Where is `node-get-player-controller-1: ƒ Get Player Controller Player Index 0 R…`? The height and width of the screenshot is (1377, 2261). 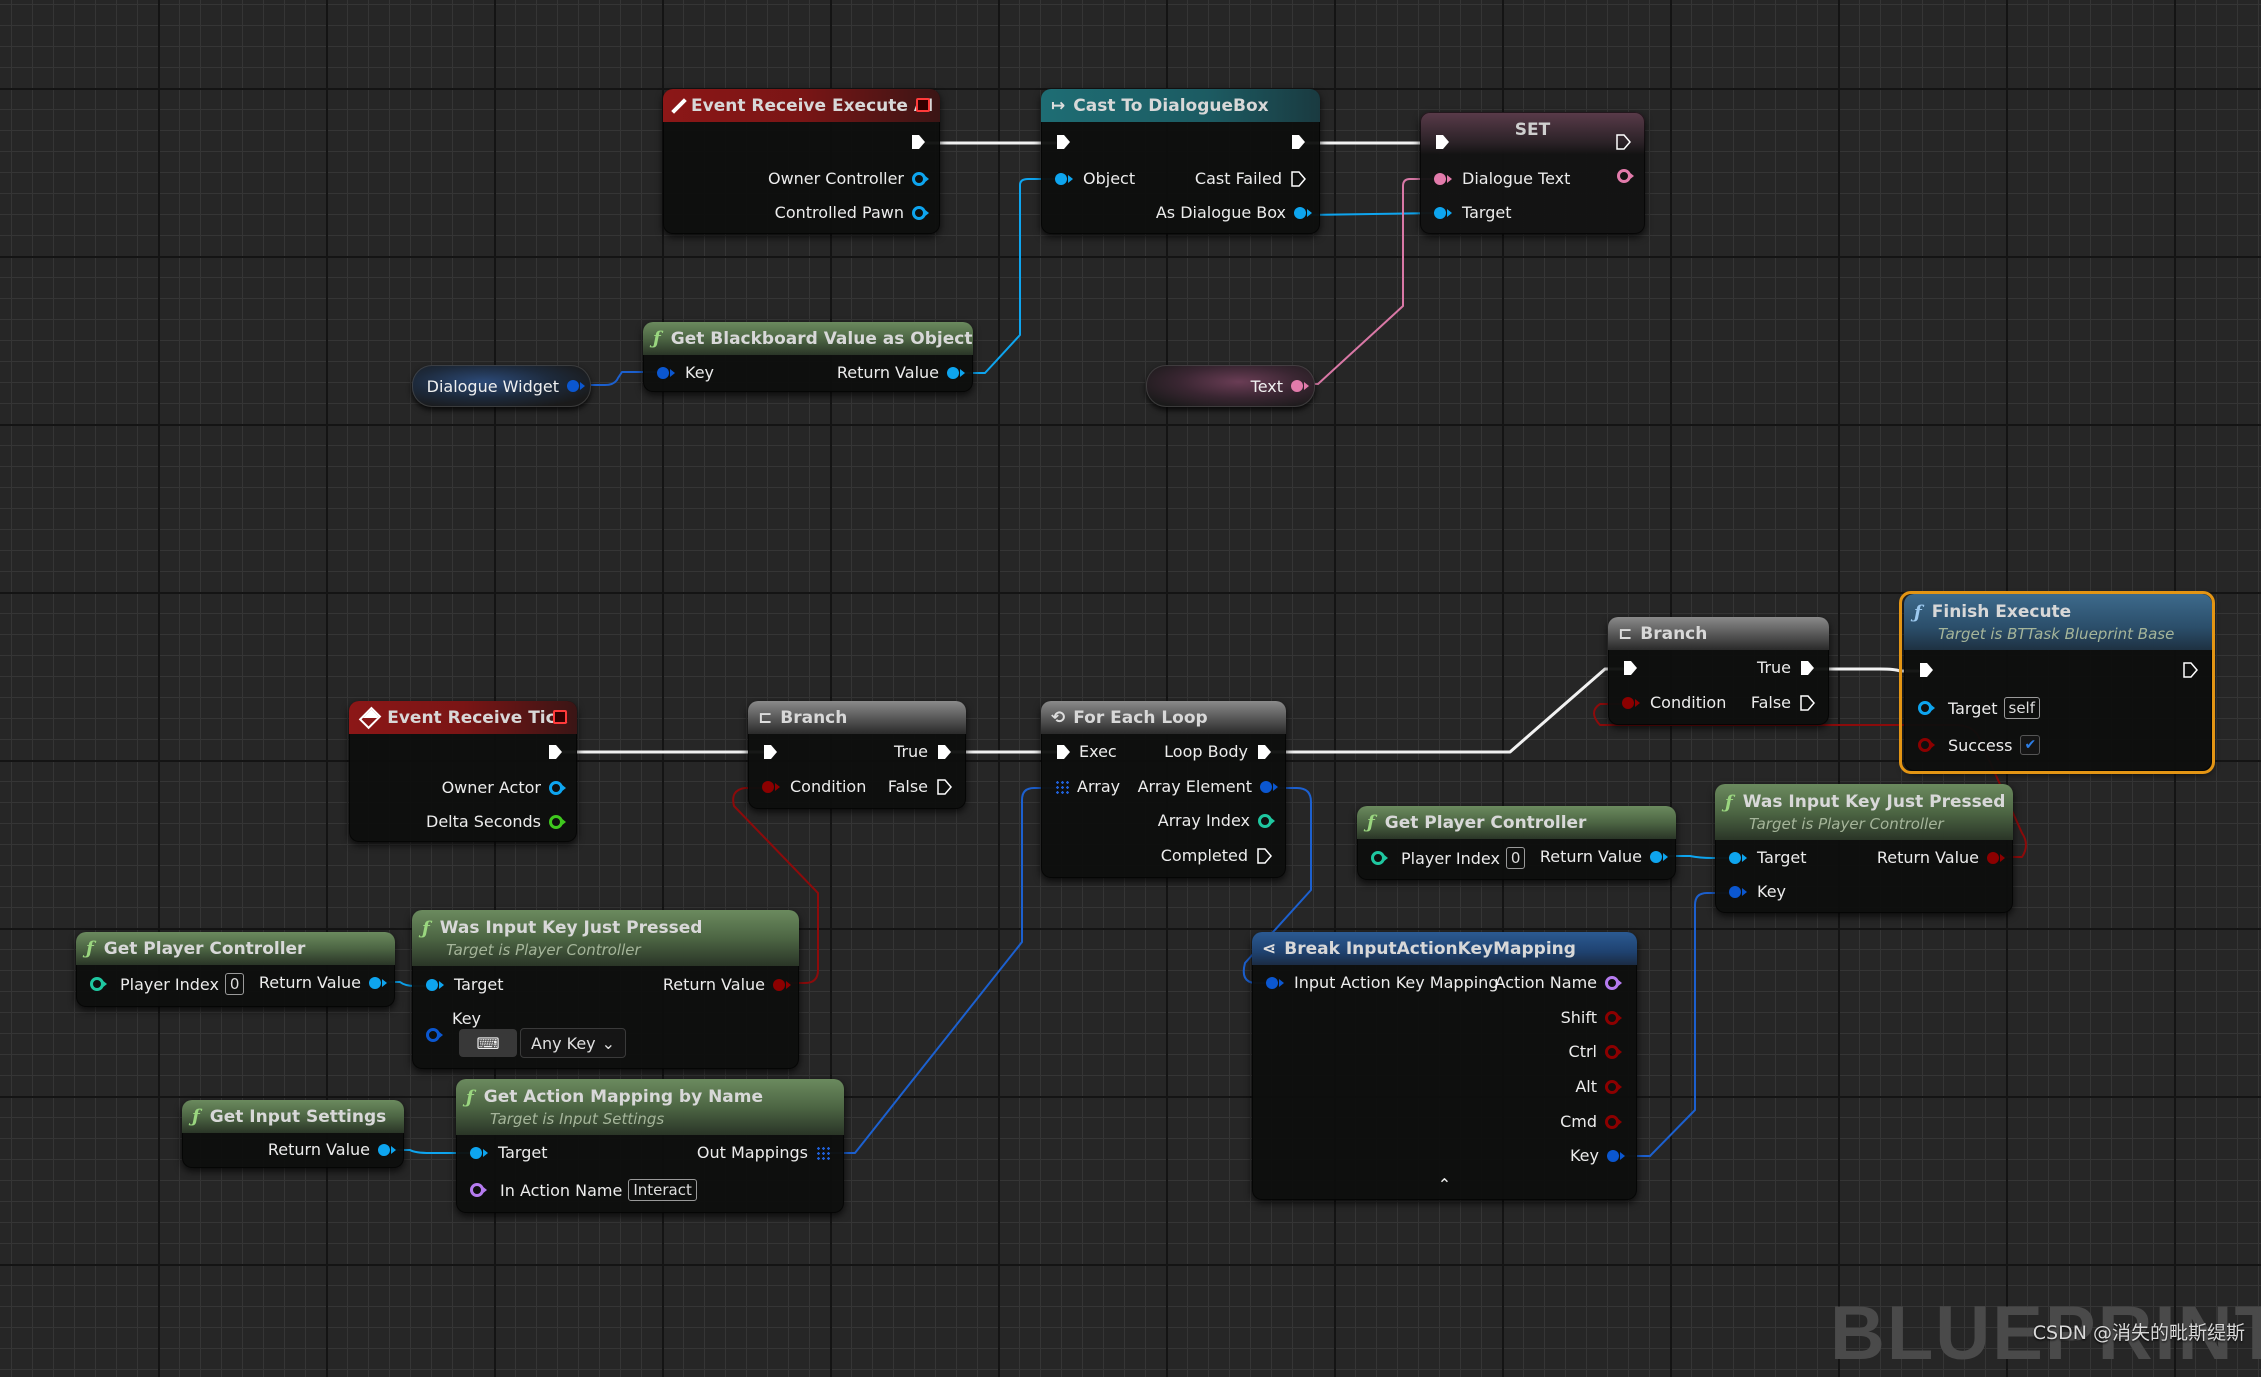 node-get-player-controller-1: ƒ Get Player Controller Player Index 0 R… is located at coordinates (235, 969).